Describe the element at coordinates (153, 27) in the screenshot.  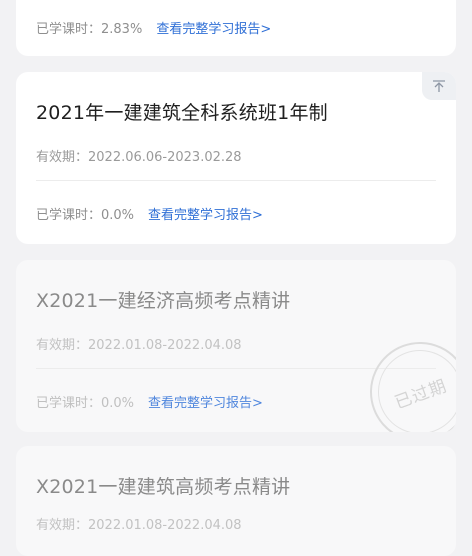
I see `progress-row: 已学课时：2.83% 查看完整学习报告>` at that location.